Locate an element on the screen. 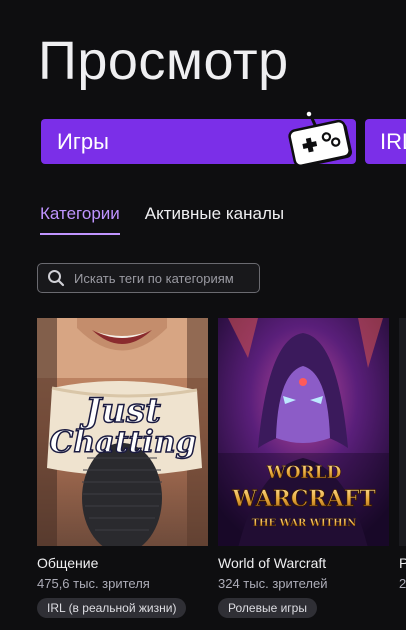 This screenshot has width=406, height=630. irl-category-button: IRL is located at coordinates (385, 141).